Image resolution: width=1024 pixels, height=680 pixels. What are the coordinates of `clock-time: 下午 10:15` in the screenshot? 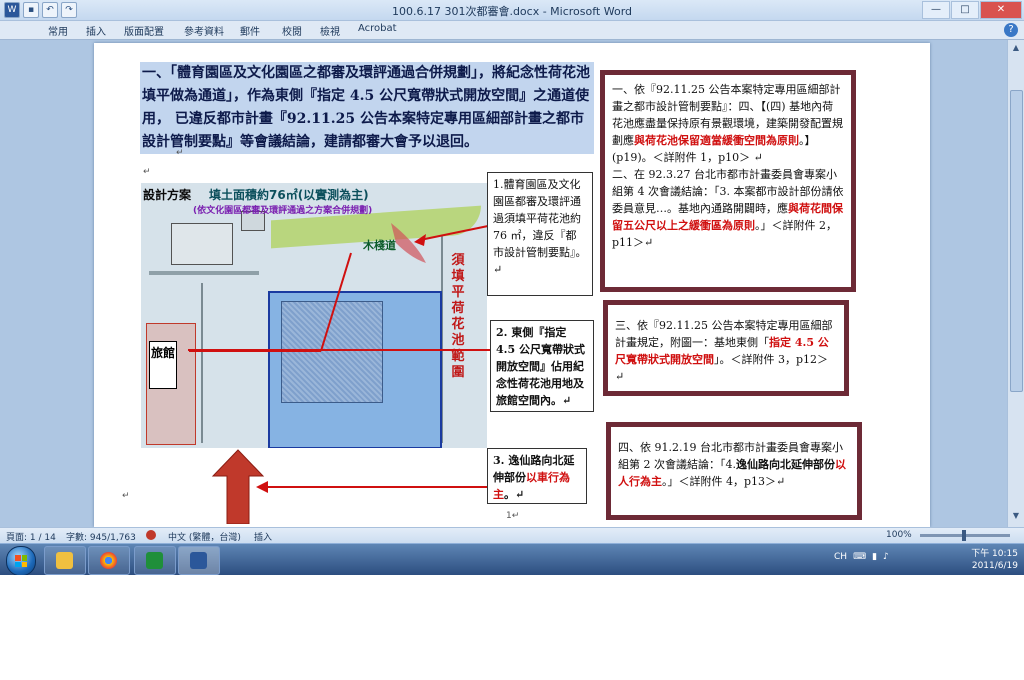 It's located at (994, 554).